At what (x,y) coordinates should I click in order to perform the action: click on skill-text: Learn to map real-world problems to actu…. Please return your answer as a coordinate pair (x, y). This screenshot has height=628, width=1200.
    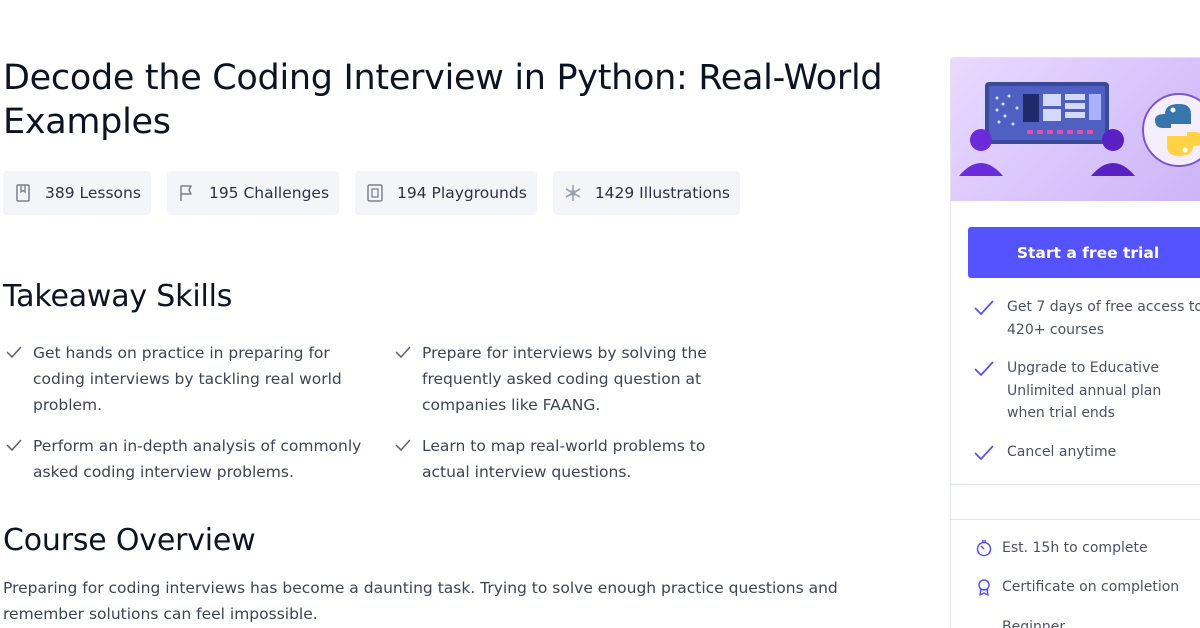
    Looking at the image, I should click on (564, 459).